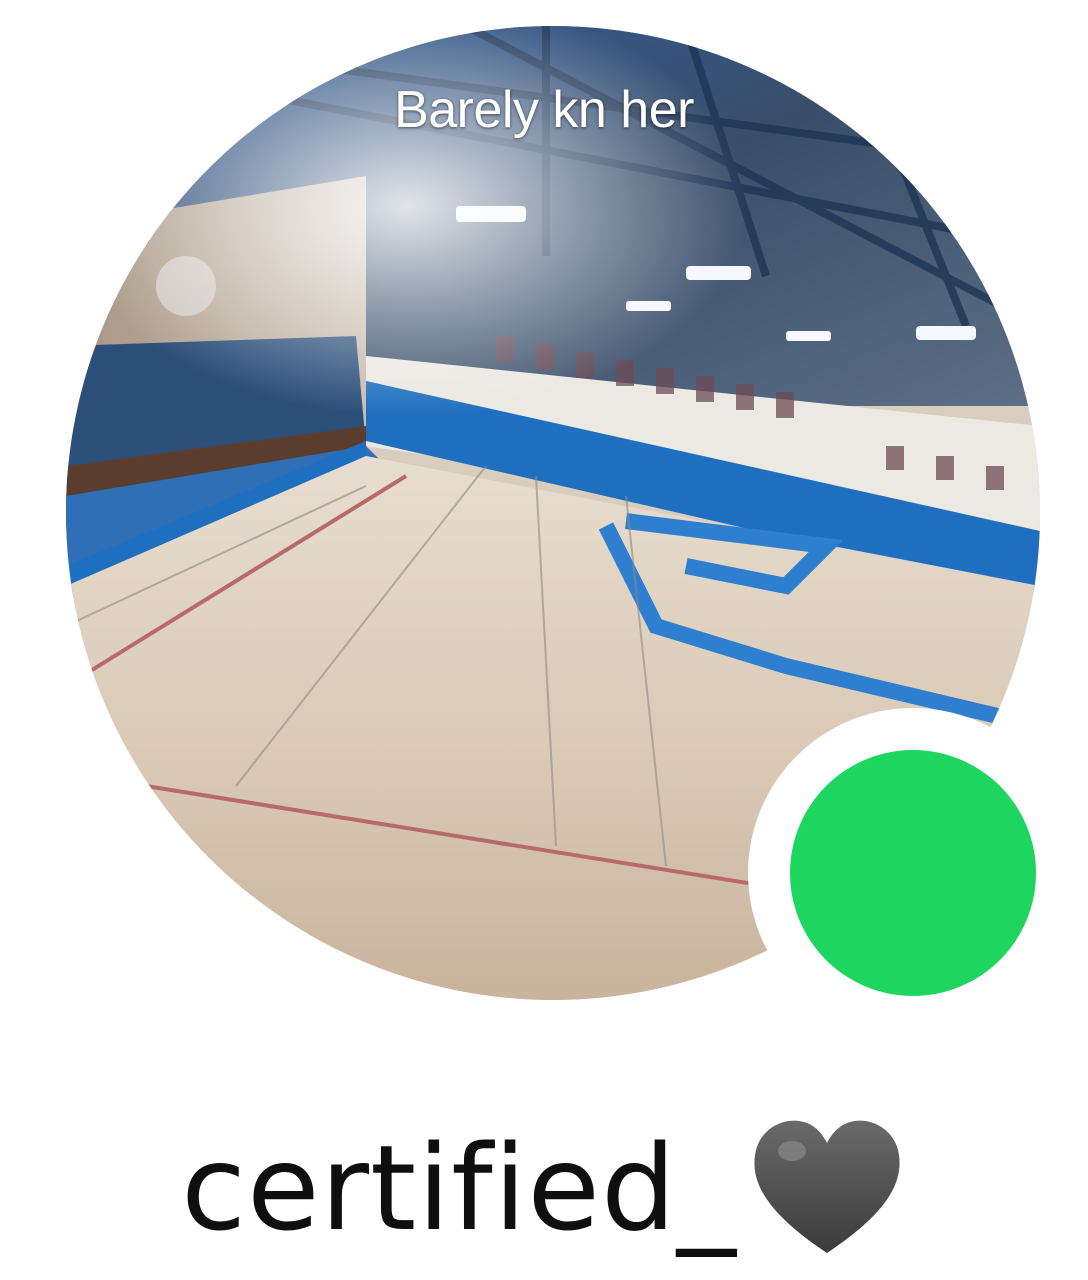 Image resolution: width=1088 pixels, height=1280 pixels. I want to click on username: certified_, so click(459, 1188).